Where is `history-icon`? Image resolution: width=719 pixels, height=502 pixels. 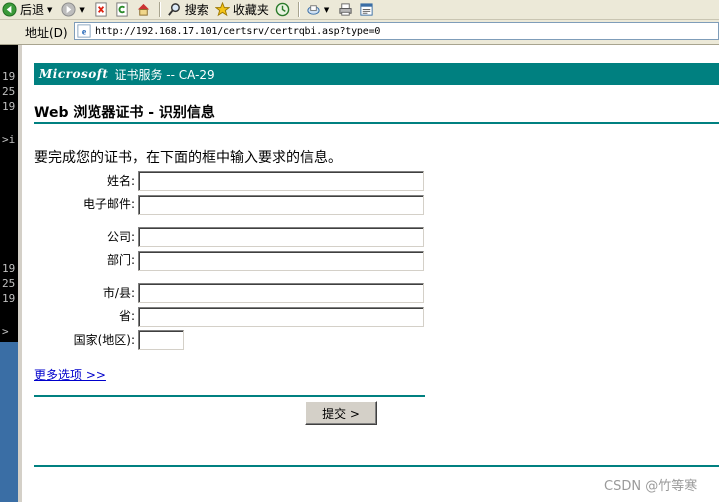 history-icon is located at coordinates (282, 9).